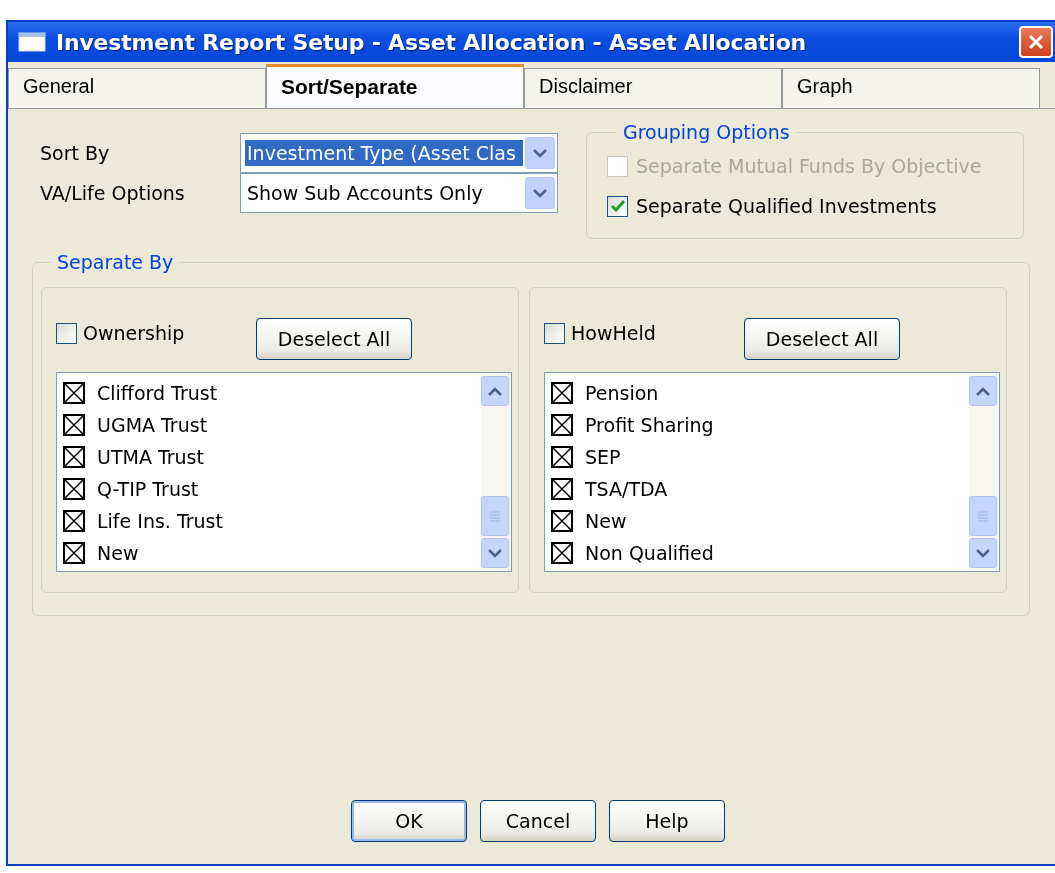  What do you see at coordinates (134, 333) in the screenshot?
I see `checkbox-label: Ownership` at bounding box center [134, 333].